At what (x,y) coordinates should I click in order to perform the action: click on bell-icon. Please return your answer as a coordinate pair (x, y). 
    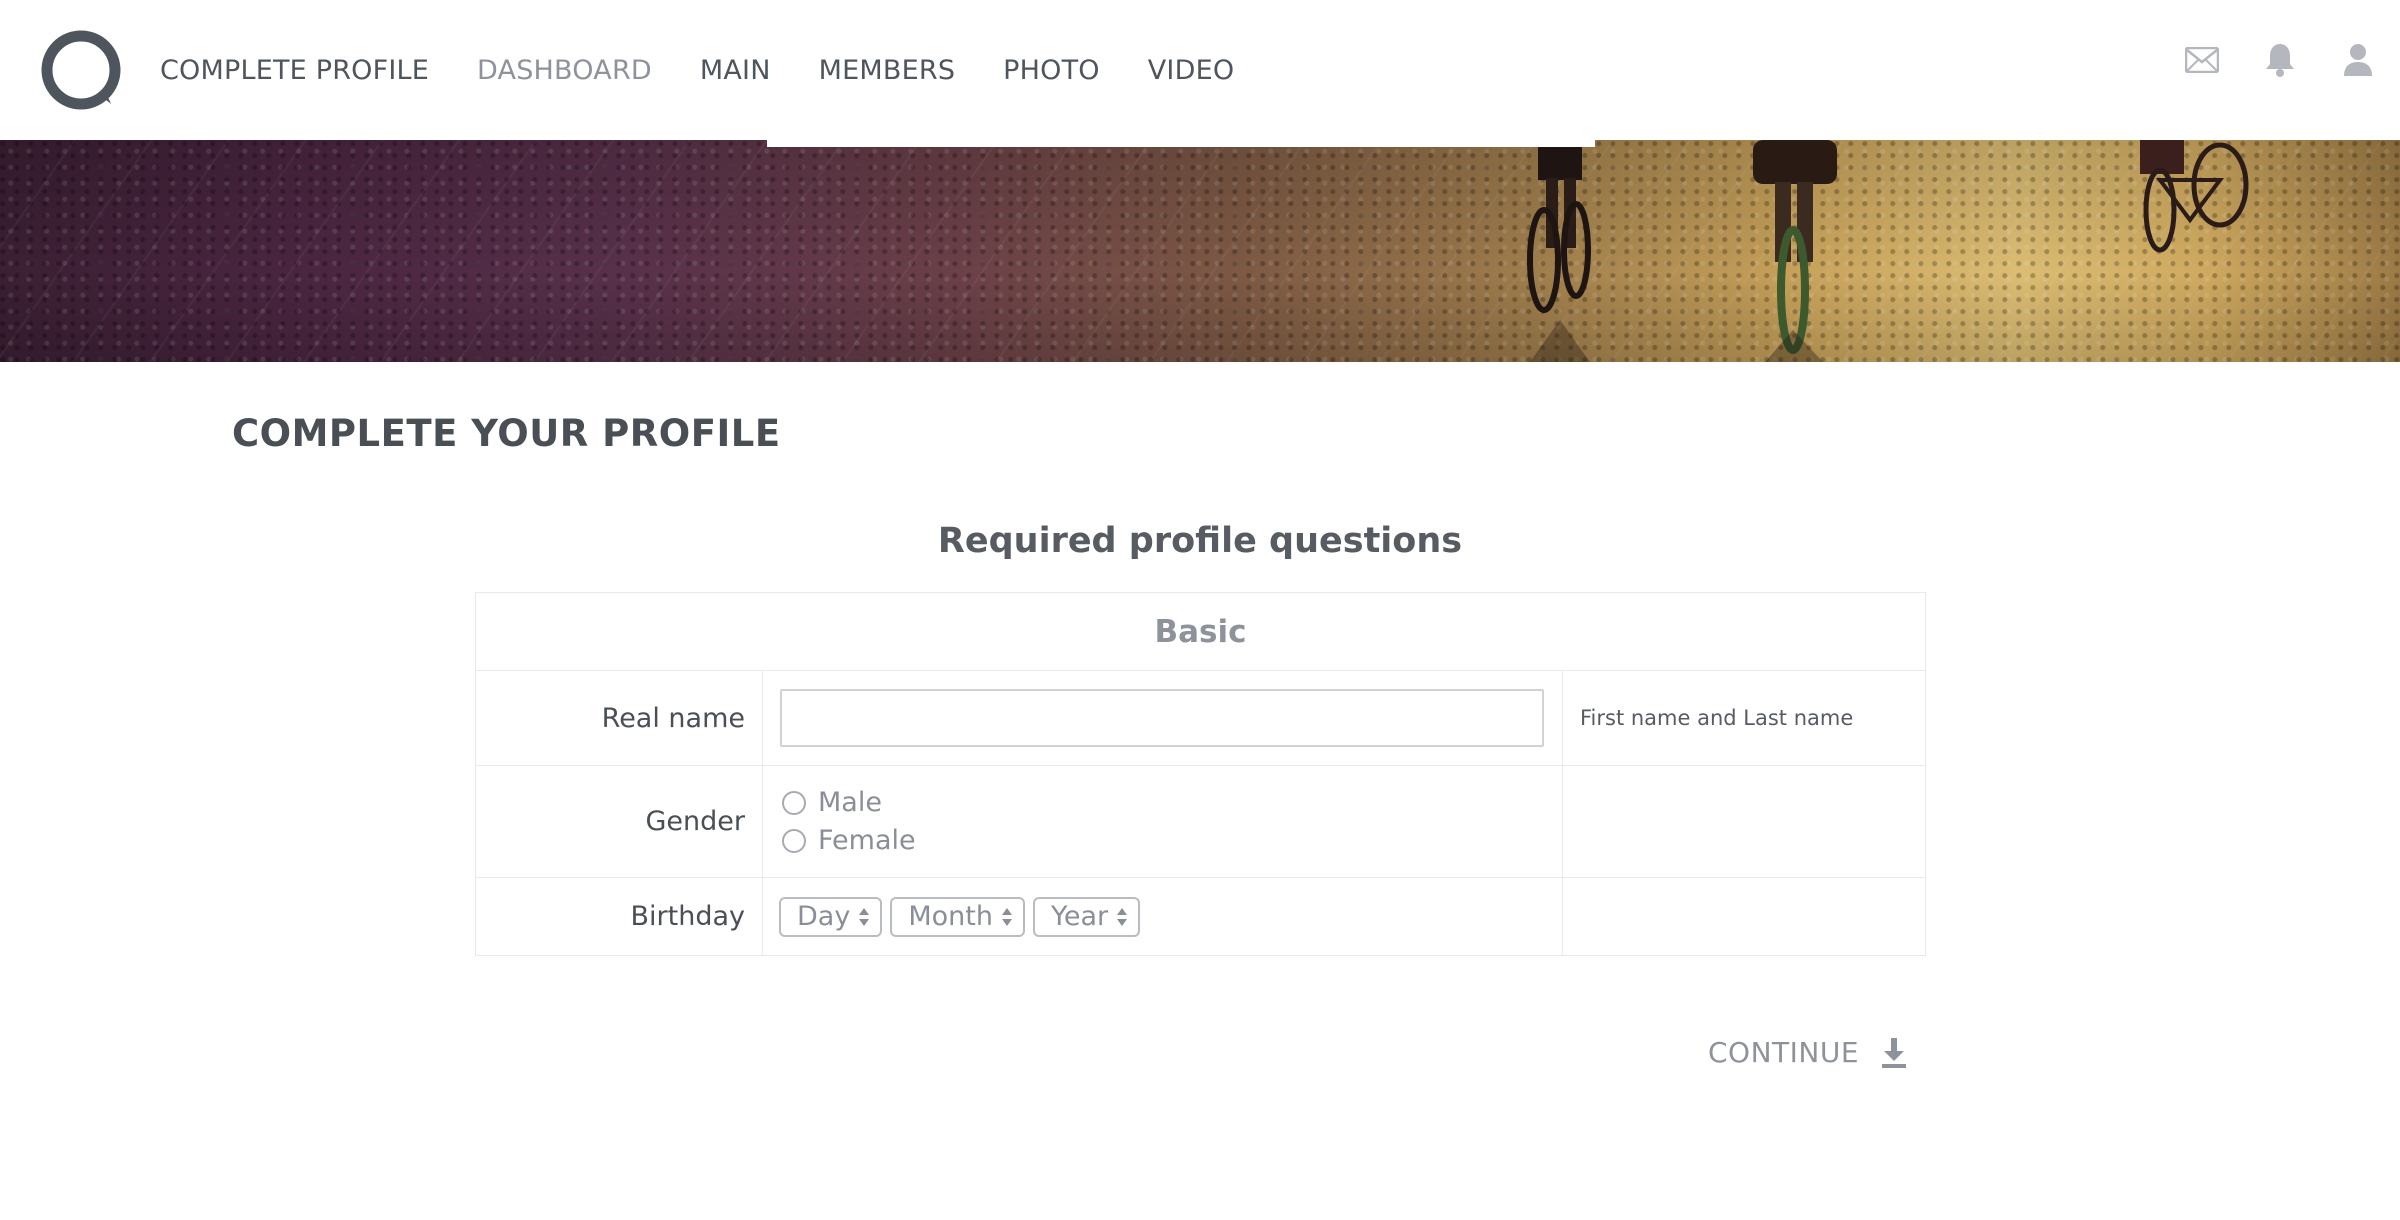
    Looking at the image, I should click on (2280, 60).